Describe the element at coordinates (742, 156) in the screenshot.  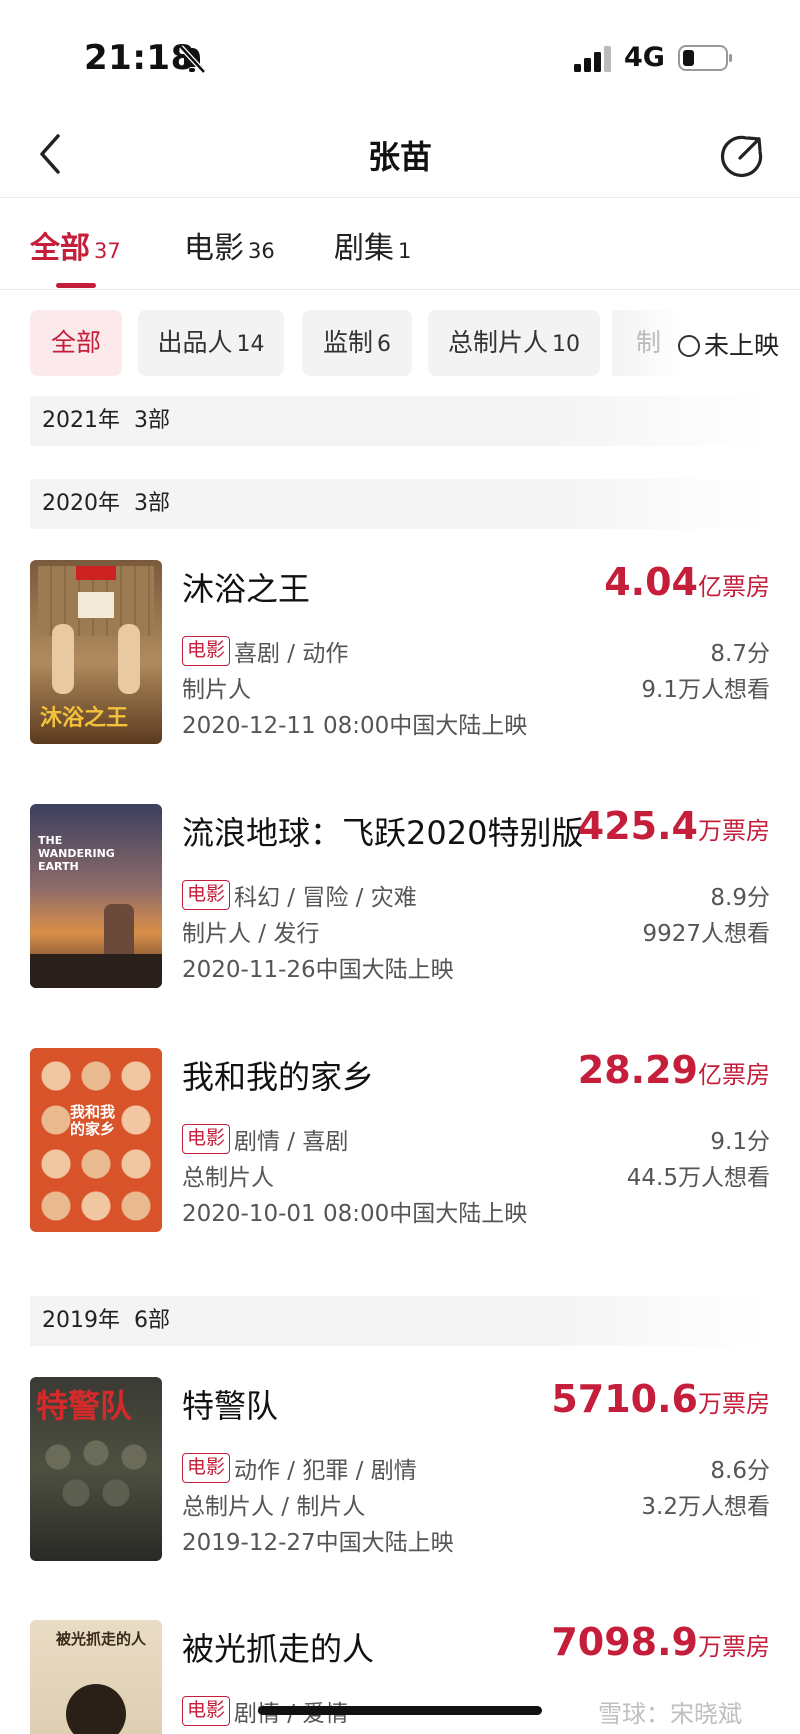
I see `share-icon` at that location.